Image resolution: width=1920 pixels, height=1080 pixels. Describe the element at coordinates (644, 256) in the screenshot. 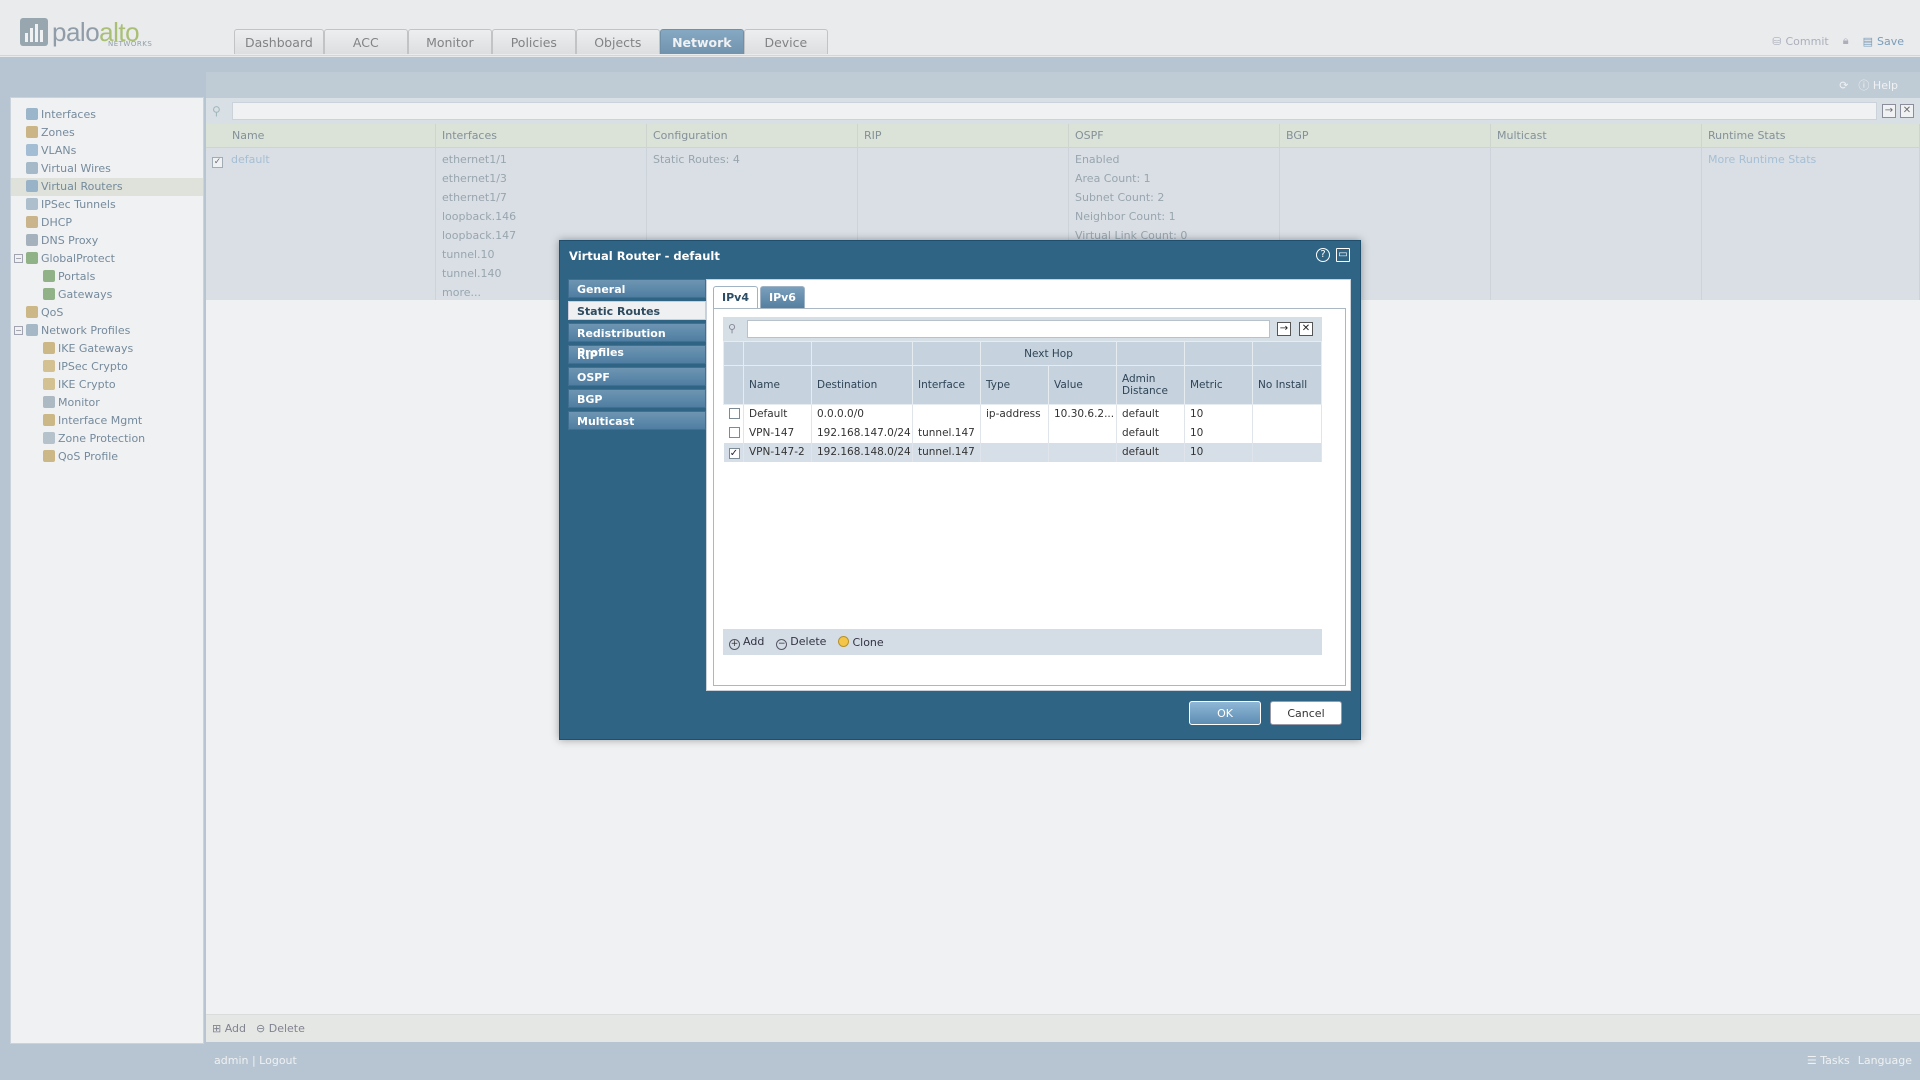

I see `dialog-title: Virtual Router - default` at that location.